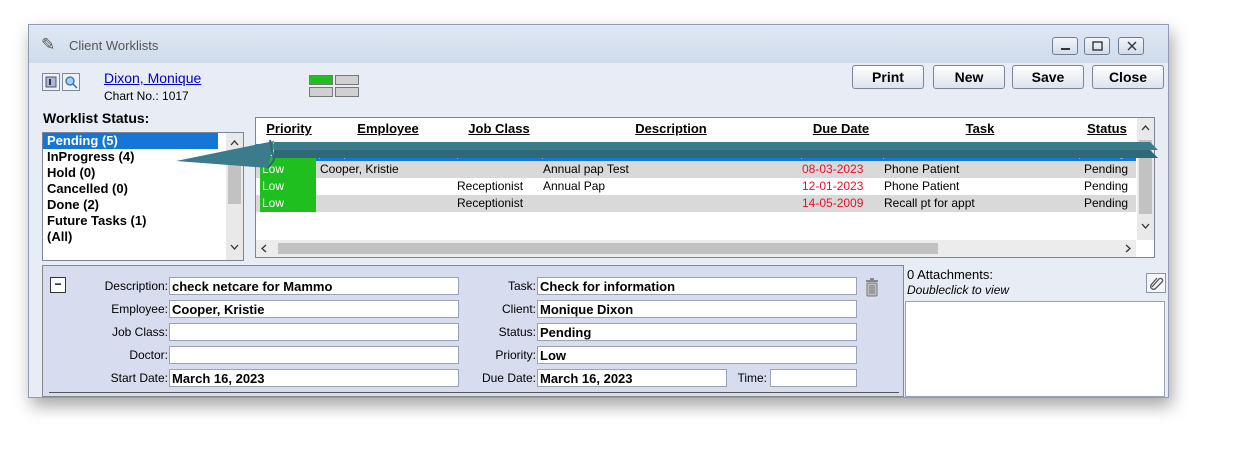  Describe the element at coordinates (612, 152) in the screenshot. I see `cell-description: |check netcare for Mammo` at that location.